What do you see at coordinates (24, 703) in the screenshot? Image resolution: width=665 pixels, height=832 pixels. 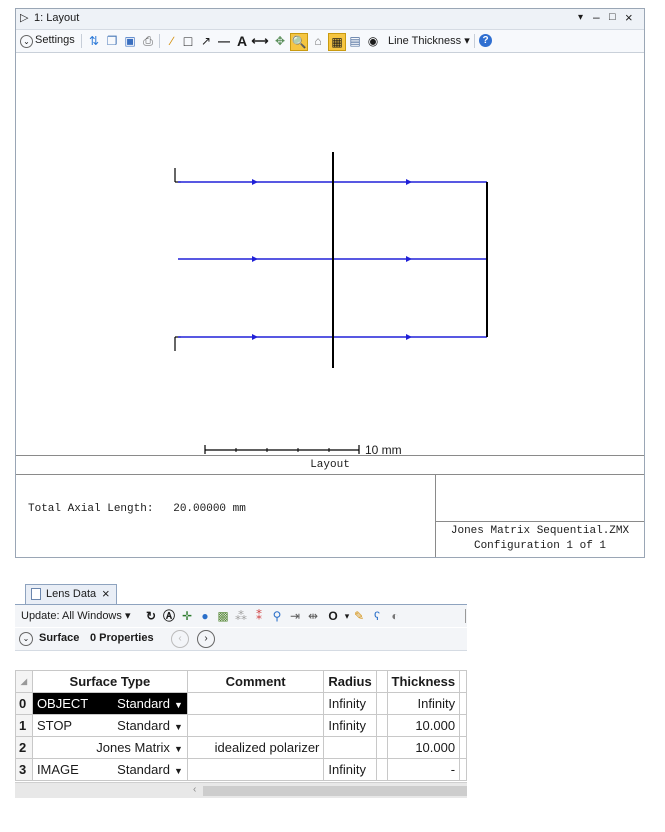 I see `row-number: 0` at bounding box center [24, 703].